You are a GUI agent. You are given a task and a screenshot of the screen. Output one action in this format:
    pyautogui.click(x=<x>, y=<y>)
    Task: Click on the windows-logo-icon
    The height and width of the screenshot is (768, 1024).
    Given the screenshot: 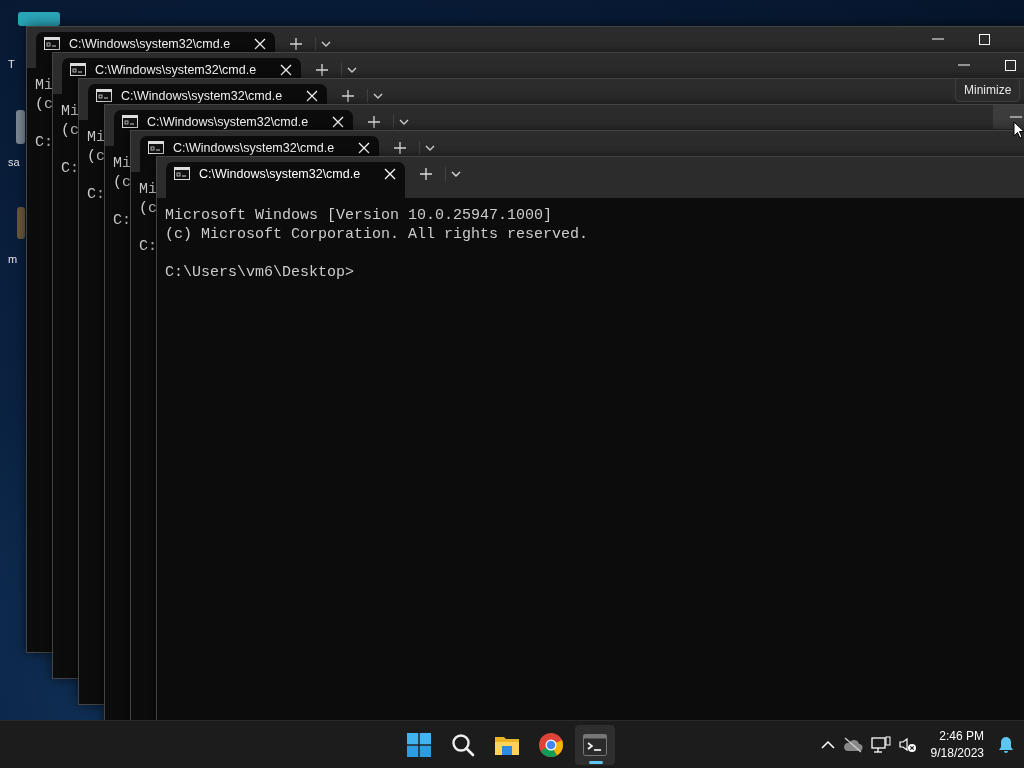 What is the action you would take?
    pyautogui.click(x=419, y=744)
    